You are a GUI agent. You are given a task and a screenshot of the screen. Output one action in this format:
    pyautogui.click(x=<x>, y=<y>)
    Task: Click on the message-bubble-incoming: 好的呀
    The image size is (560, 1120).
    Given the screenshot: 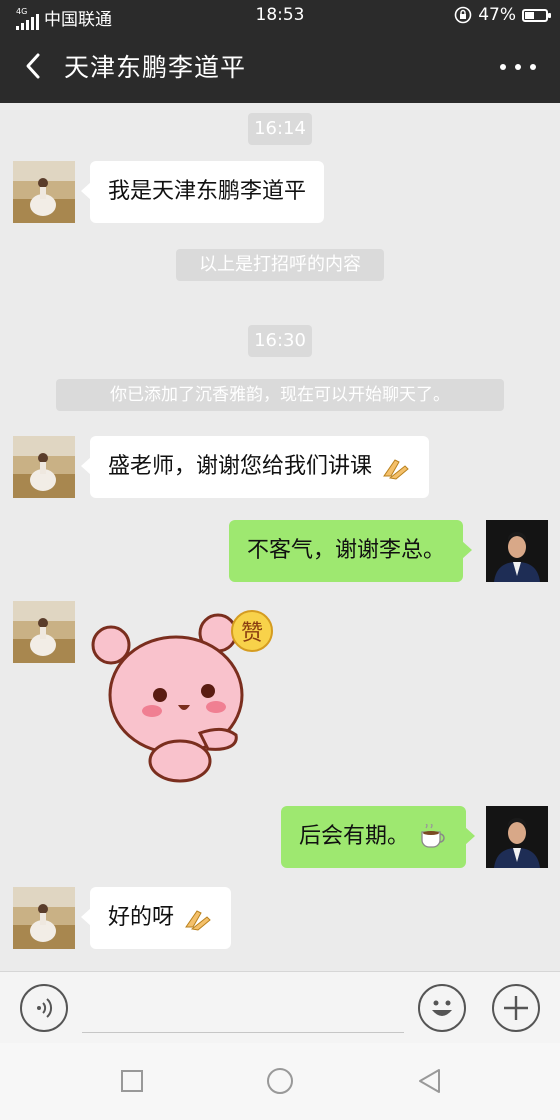 What is the action you would take?
    pyautogui.click(x=156, y=918)
    